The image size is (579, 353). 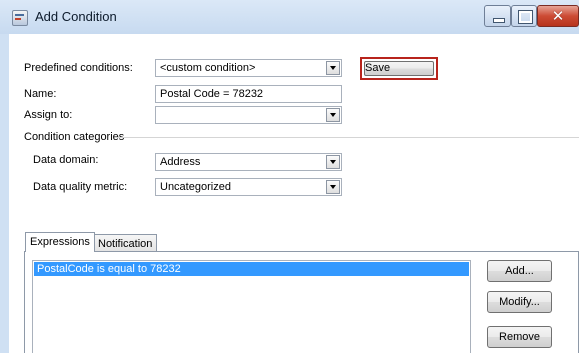 I want to click on data-domain-value: Address, so click(x=180, y=162).